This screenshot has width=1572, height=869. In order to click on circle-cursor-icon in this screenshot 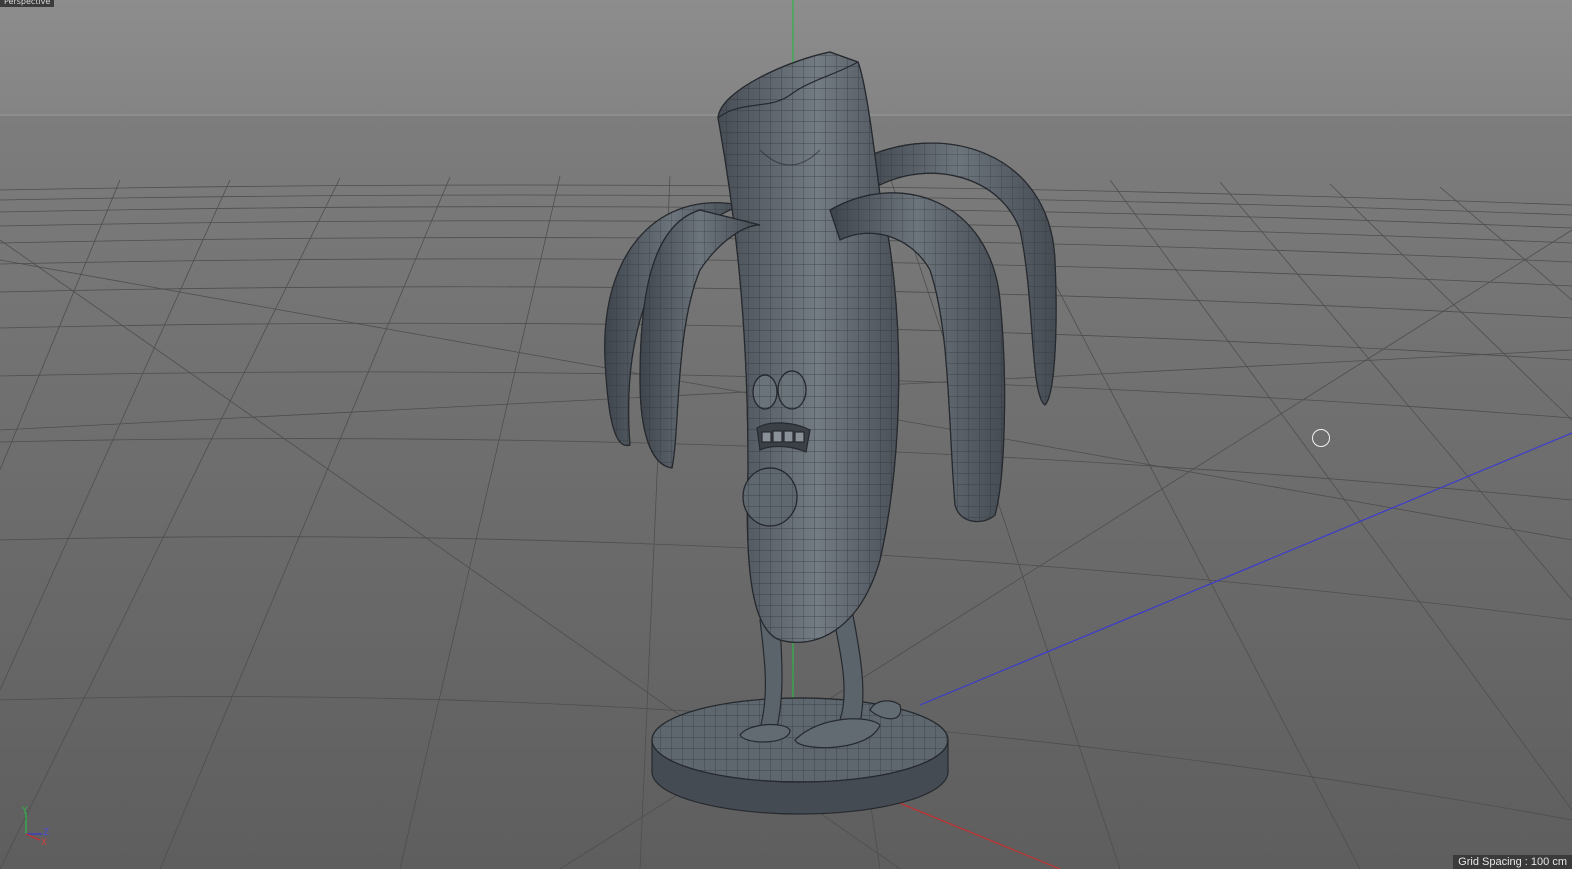, I will do `click(1321, 438)`.